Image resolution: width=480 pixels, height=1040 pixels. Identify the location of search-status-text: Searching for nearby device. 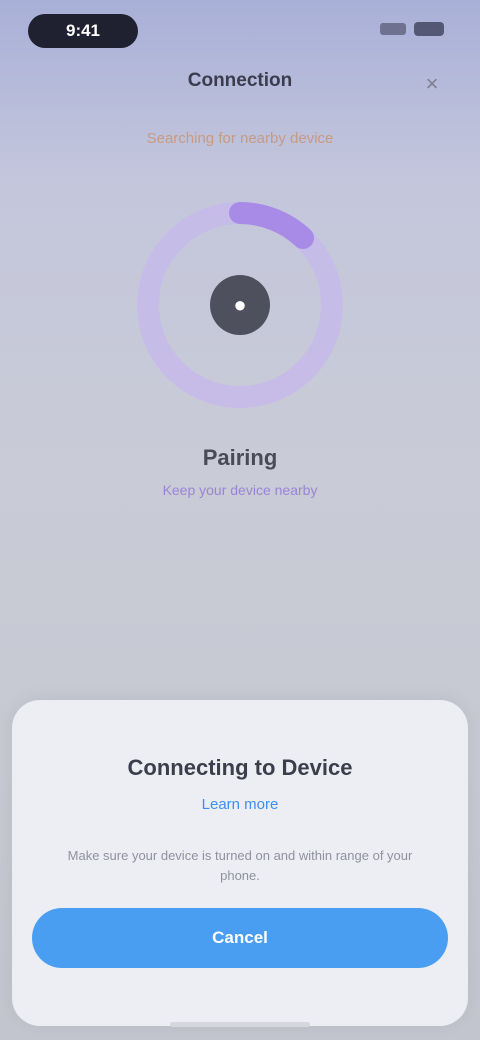
(240, 138).